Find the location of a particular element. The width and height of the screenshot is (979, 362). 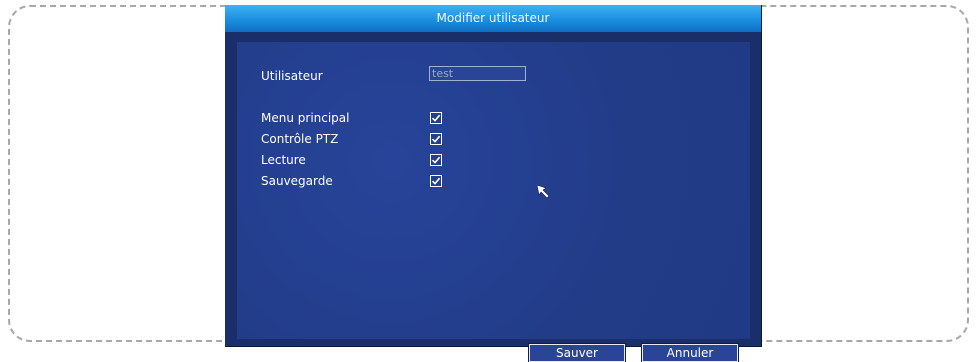

perm-main-menu-checkbox is located at coordinates (436, 118).